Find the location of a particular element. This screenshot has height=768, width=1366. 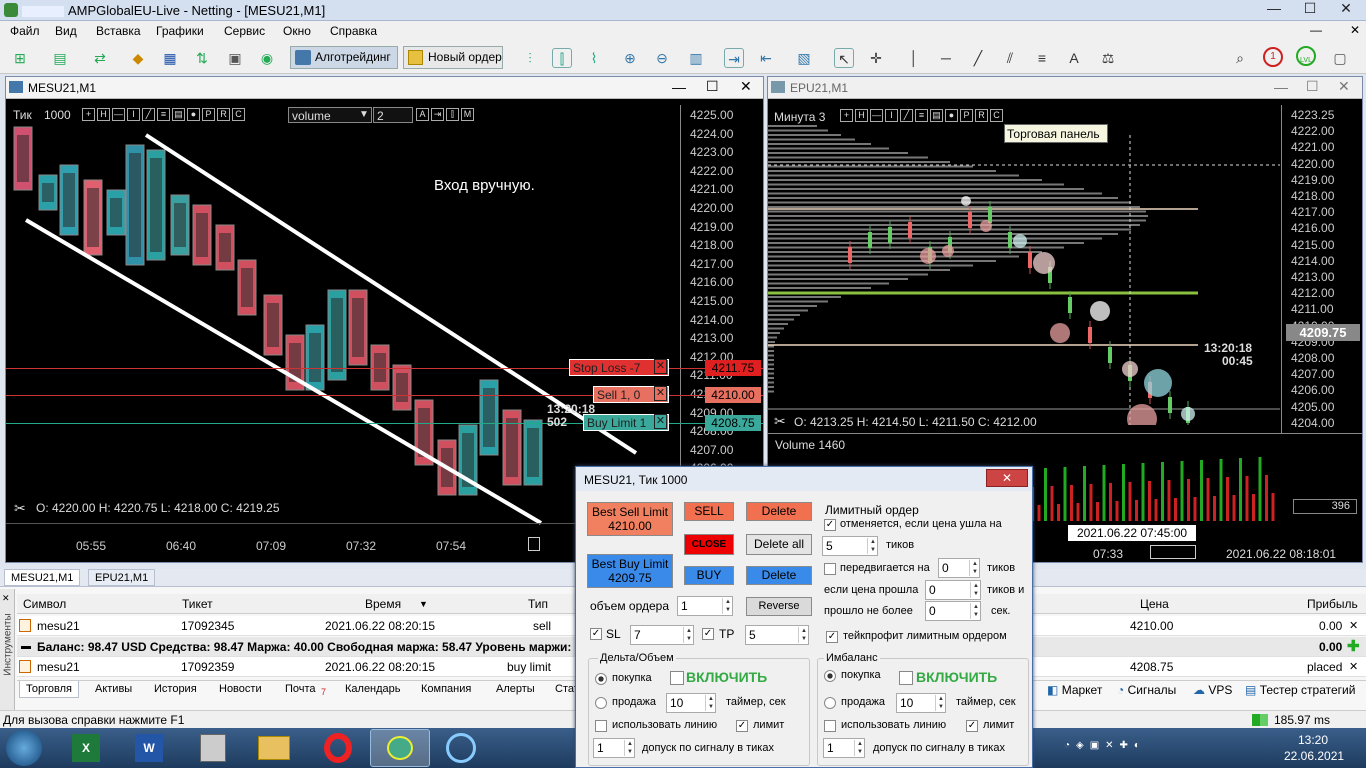

market-link: ◧ Маркет is located at coordinates (1074, 690).